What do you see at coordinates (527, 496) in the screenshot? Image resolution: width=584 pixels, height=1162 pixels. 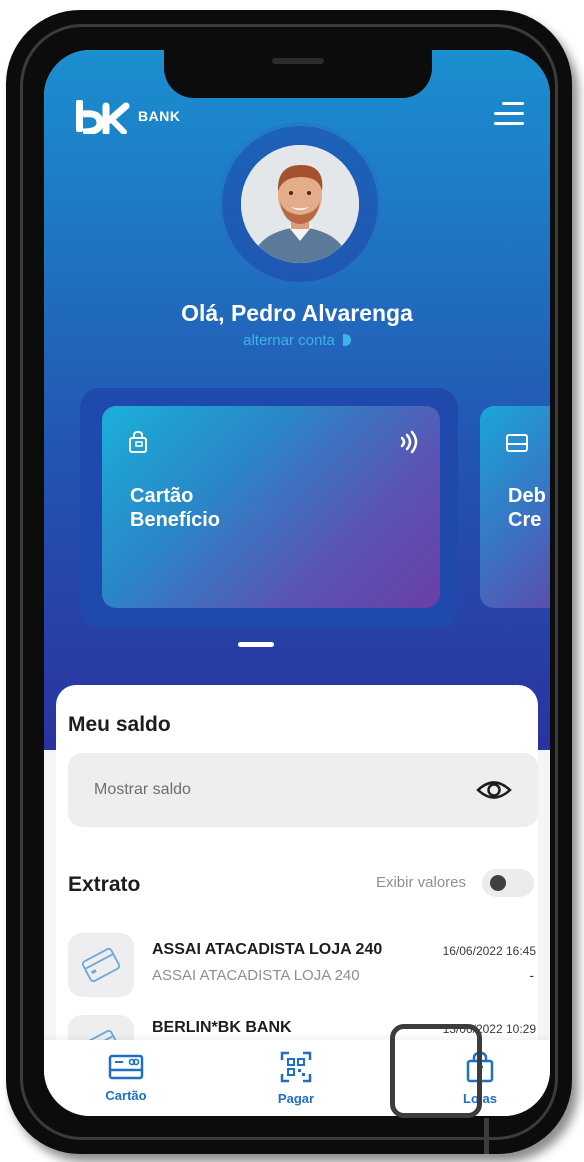 I see `card-title-line1: Deb` at bounding box center [527, 496].